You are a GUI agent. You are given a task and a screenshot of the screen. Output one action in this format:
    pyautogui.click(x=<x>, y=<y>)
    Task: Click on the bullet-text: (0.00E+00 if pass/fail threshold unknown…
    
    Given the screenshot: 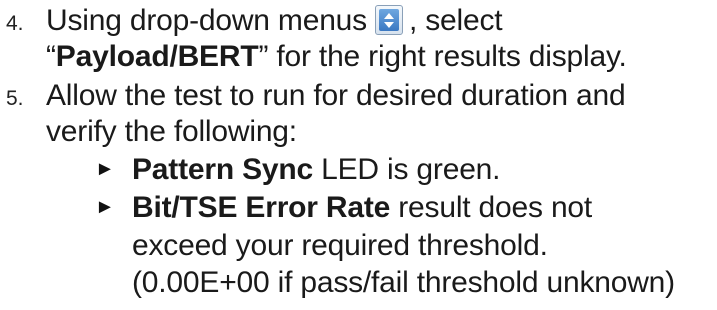 What is the action you would take?
    pyautogui.click(x=403, y=282)
    